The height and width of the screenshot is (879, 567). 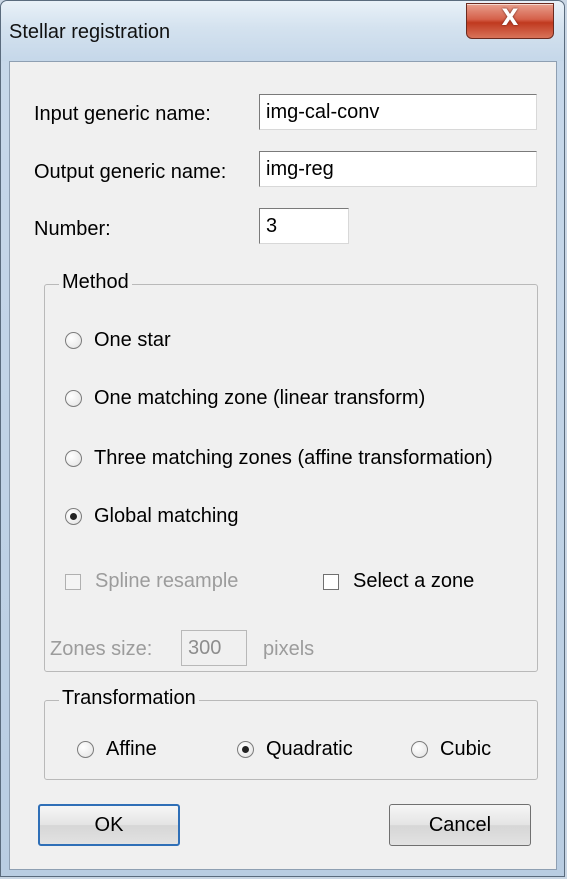 I want to click on radio-one-matching-zone: One matching zone (linear transform), so click(x=245, y=398).